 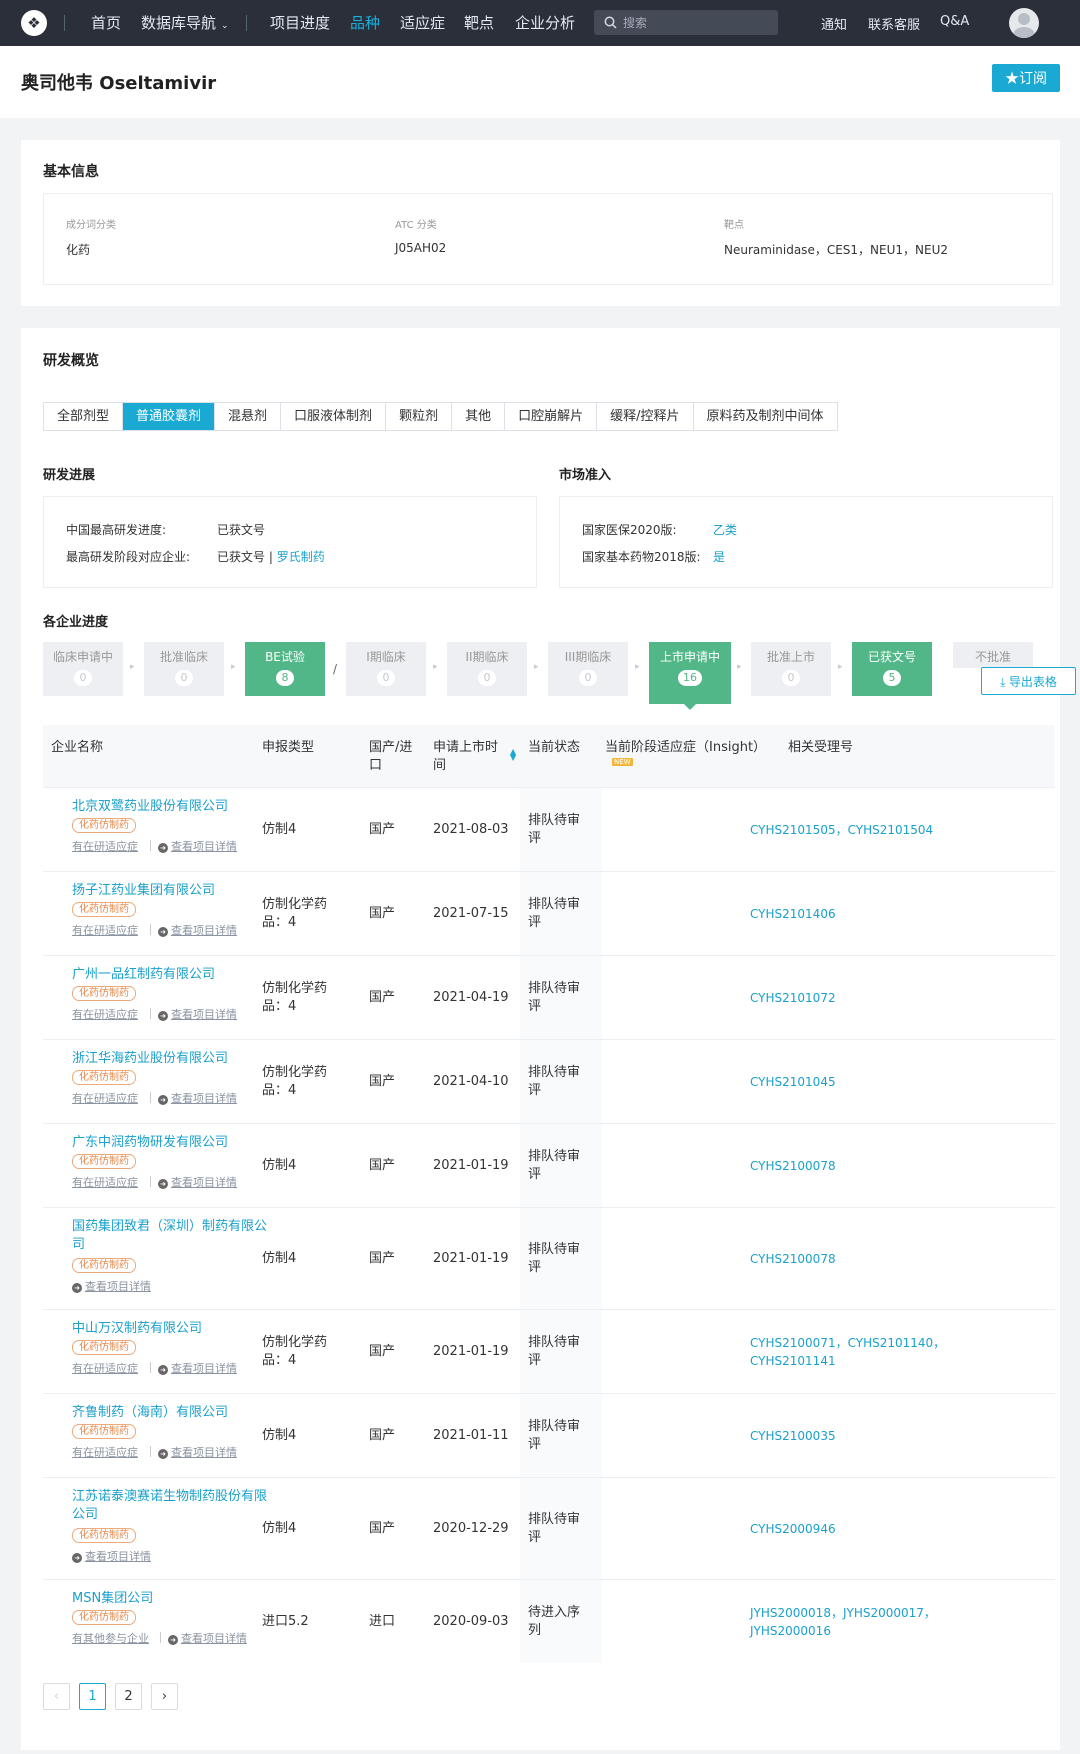 I want to click on tab-granule: 颗粒剂, so click(x=419, y=416).